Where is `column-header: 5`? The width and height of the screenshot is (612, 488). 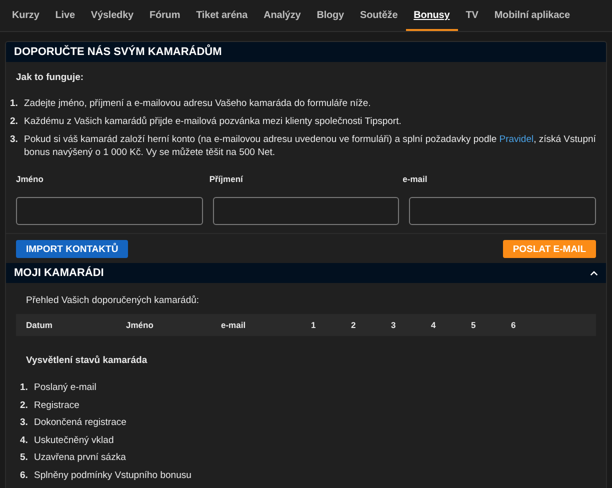
column-header: 5 is located at coordinates (473, 325).